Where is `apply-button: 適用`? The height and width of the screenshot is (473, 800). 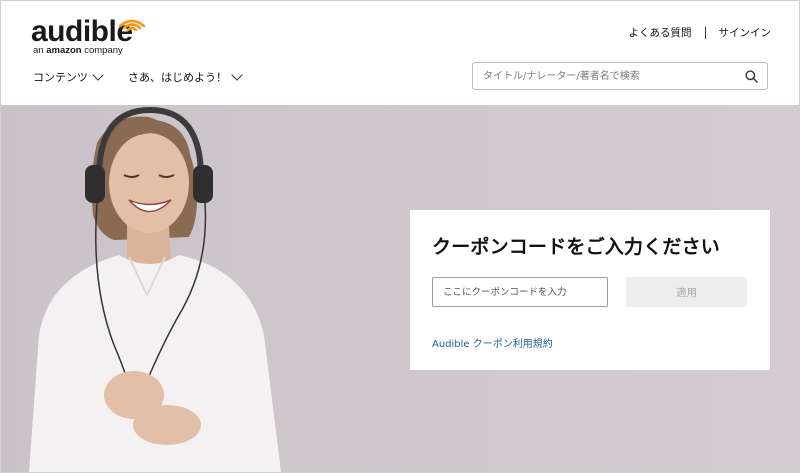 apply-button: 適用 is located at coordinates (686, 292).